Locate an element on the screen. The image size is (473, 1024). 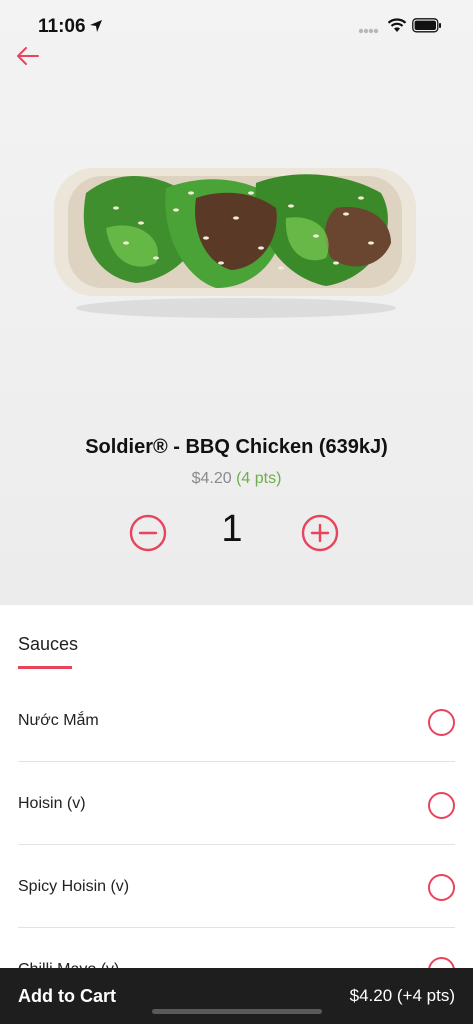
cellular-signal-icon is located at coordinates (368, 31).